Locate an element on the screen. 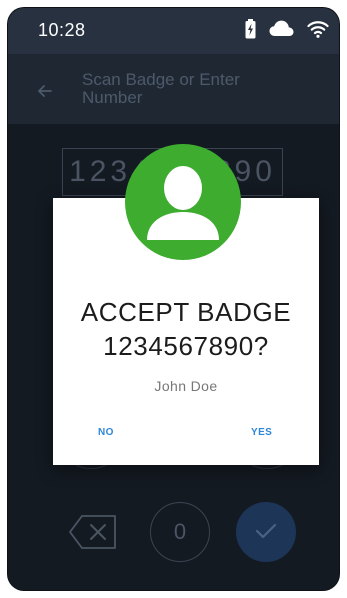  user-avatar-icon is located at coordinates (183, 202).